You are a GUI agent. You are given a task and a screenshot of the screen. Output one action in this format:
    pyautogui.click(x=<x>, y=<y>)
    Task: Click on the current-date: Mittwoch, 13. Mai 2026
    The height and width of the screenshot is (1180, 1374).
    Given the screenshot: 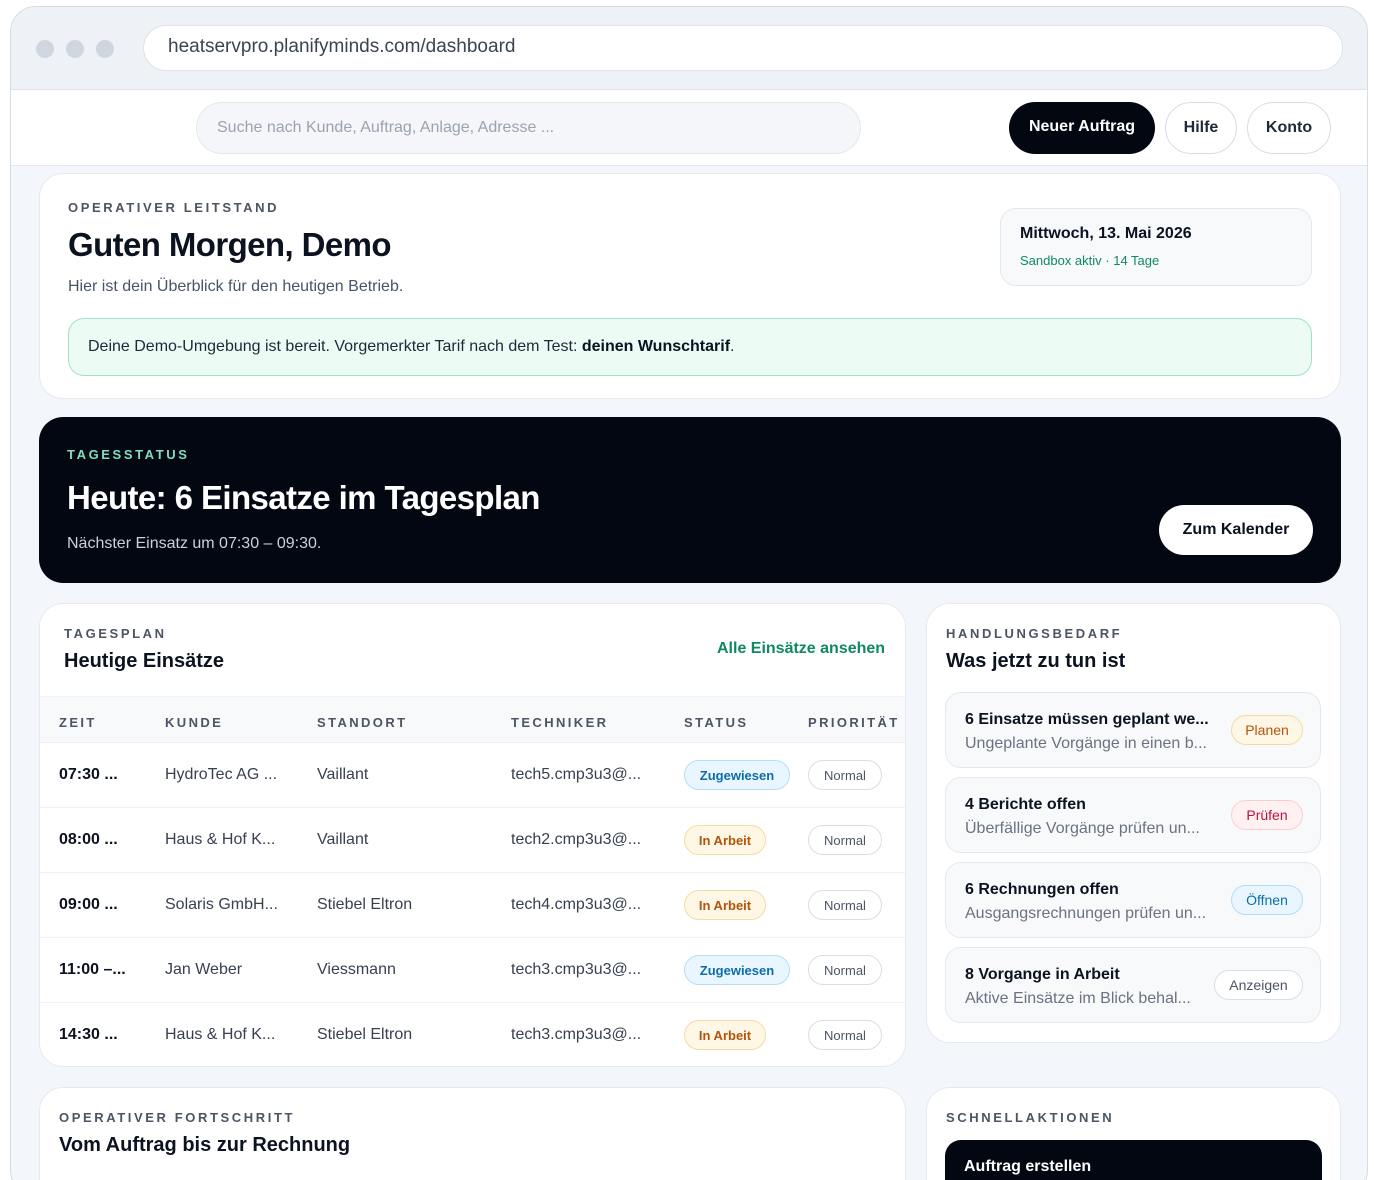 What is the action you would take?
    pyautogui.click(x=1106, y=233)
    